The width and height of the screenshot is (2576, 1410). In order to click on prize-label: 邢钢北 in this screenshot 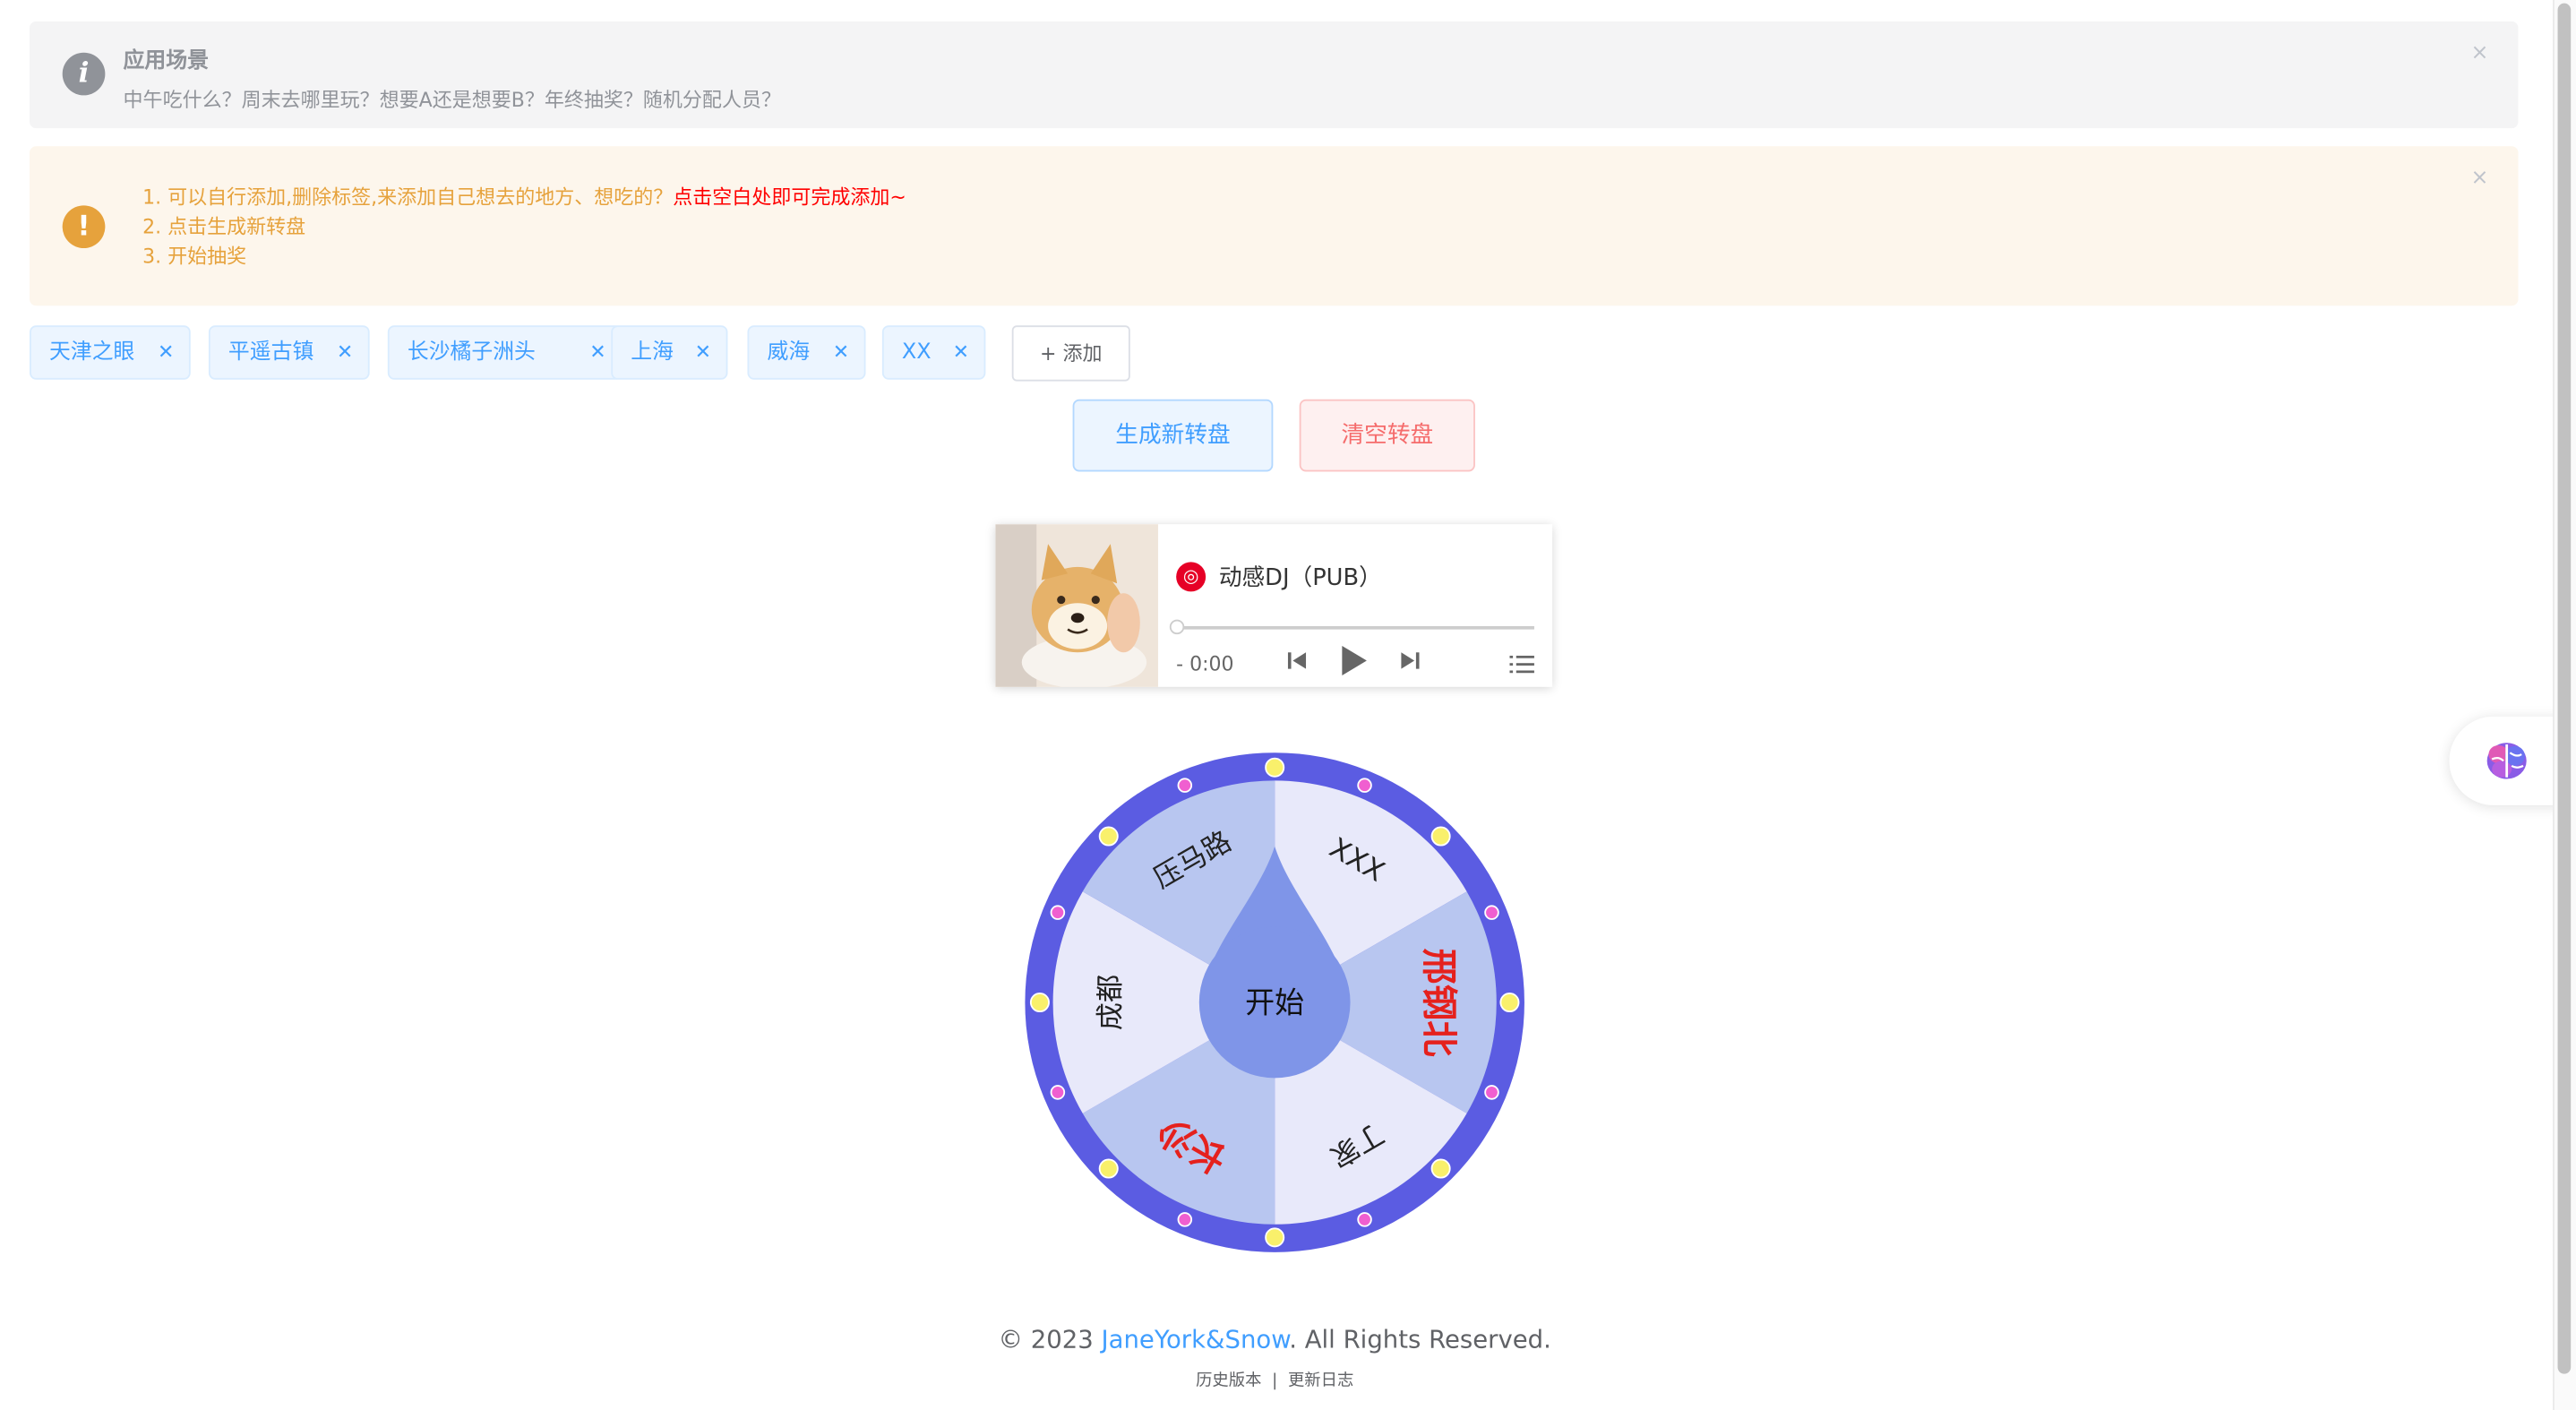, I will do `click(1439, 1003)`.